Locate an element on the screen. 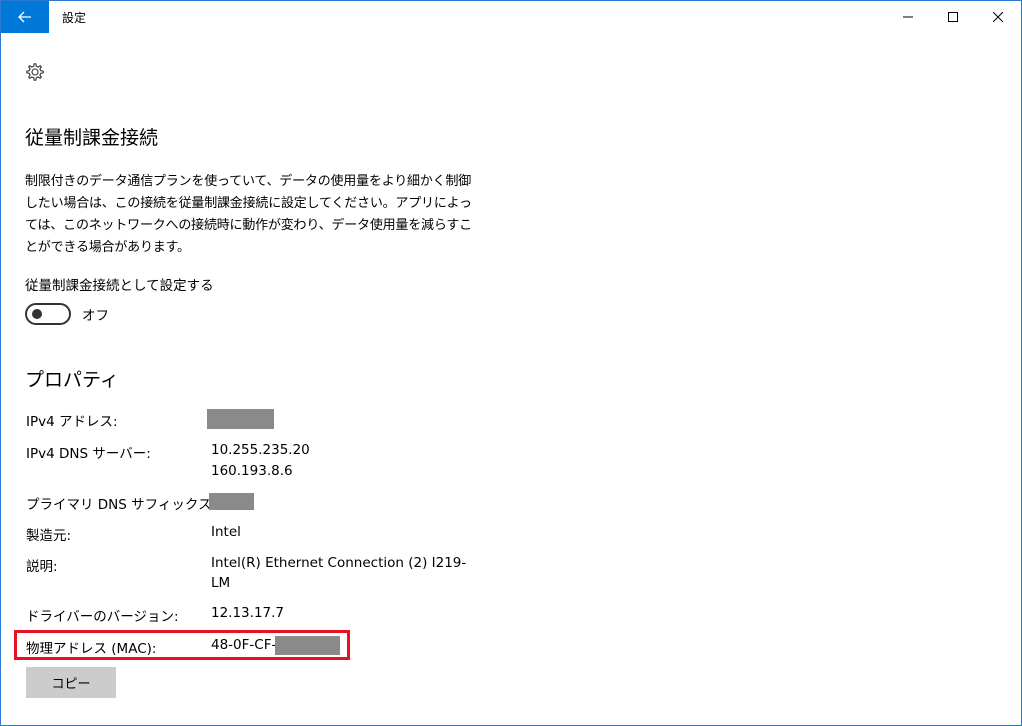  dns-server-value-2: 160.193.8.6 is located at coordinates (252, 471).